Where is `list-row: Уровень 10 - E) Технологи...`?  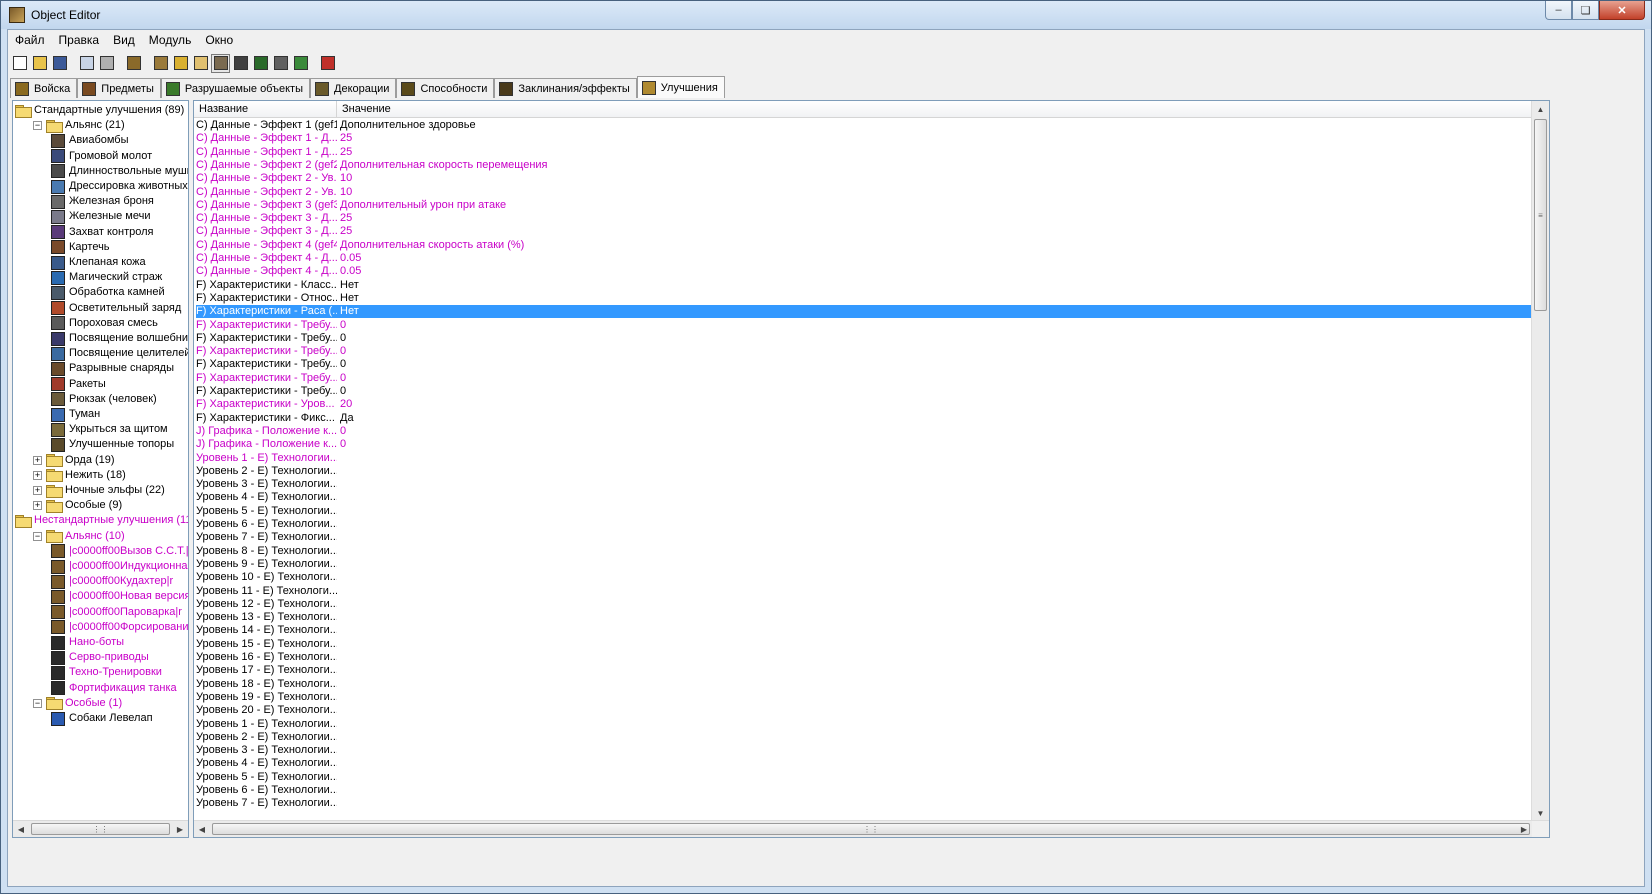
list-row: Уровень 10 - E) Технологи... is located at coordinates (864, 577).